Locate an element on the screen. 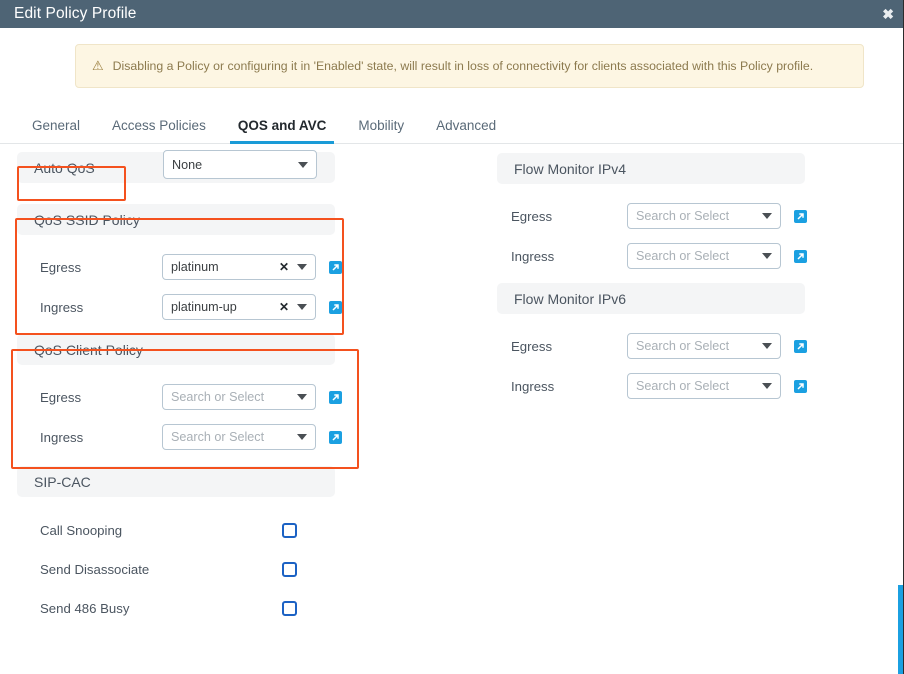  flow-monitor-ipv4-title-text: Flow Monitor IPv4 is located at coordinates (570, 168).